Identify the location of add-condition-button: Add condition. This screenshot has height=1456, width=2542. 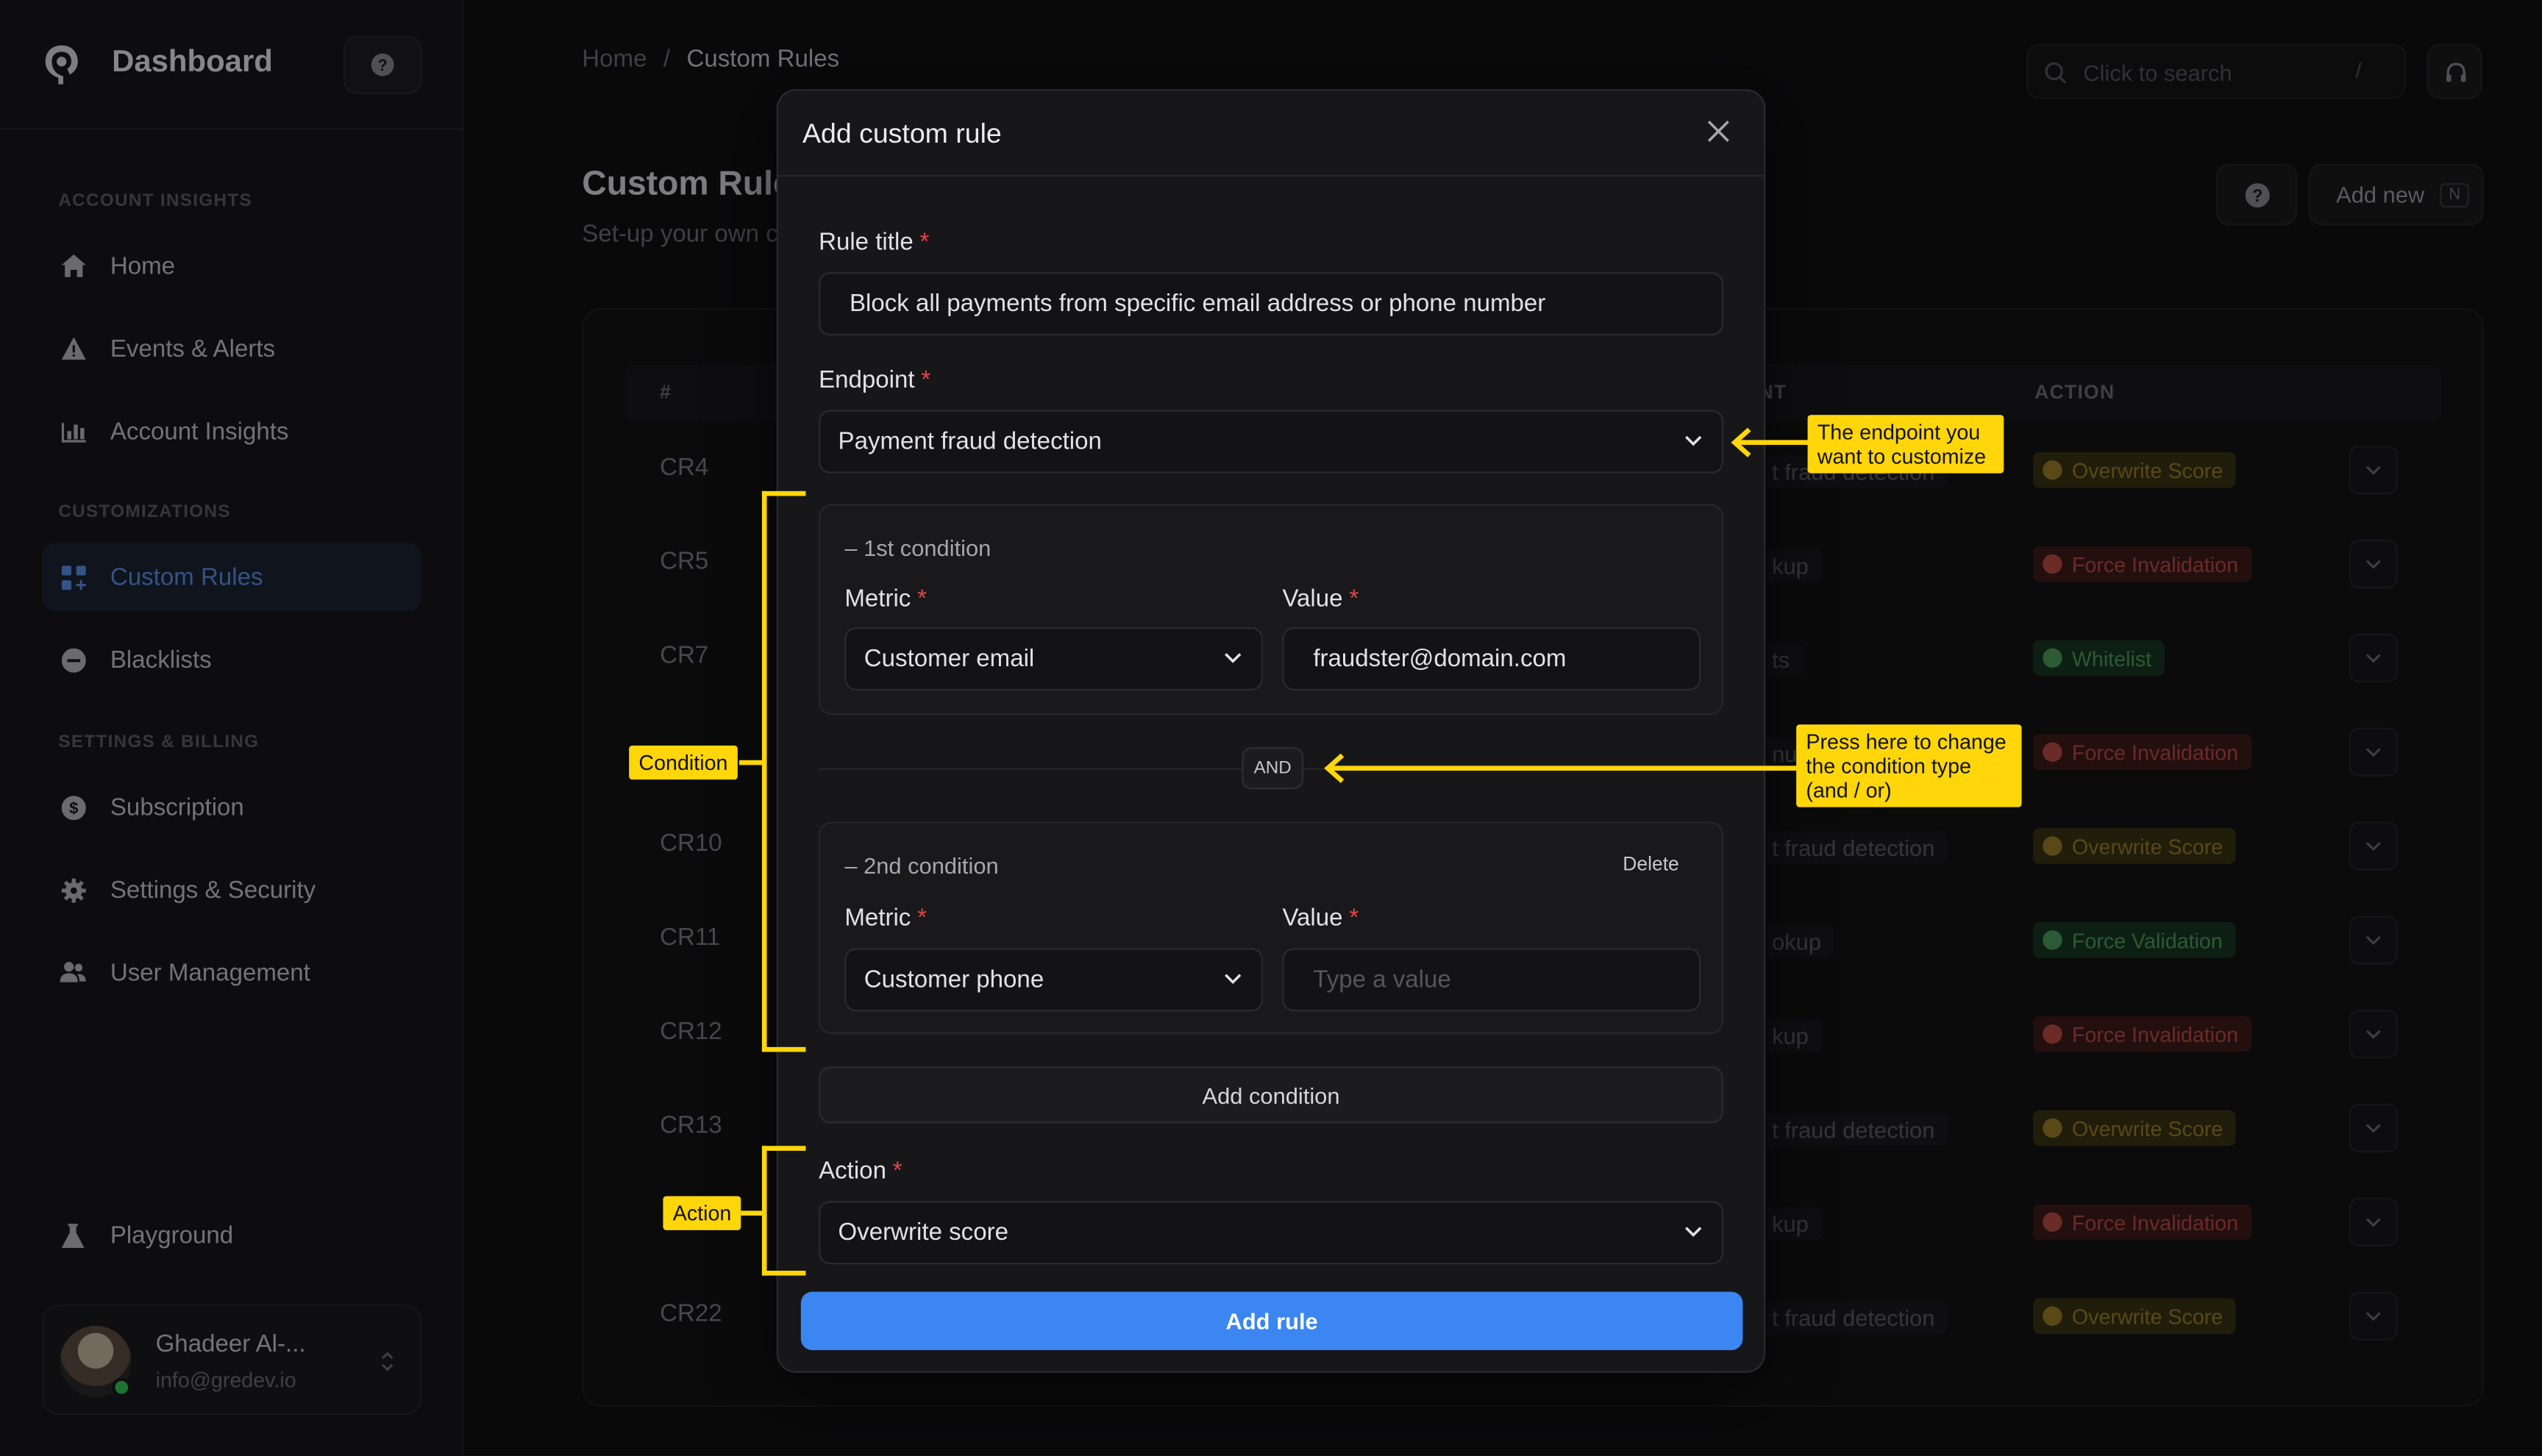
(1271, 1095).